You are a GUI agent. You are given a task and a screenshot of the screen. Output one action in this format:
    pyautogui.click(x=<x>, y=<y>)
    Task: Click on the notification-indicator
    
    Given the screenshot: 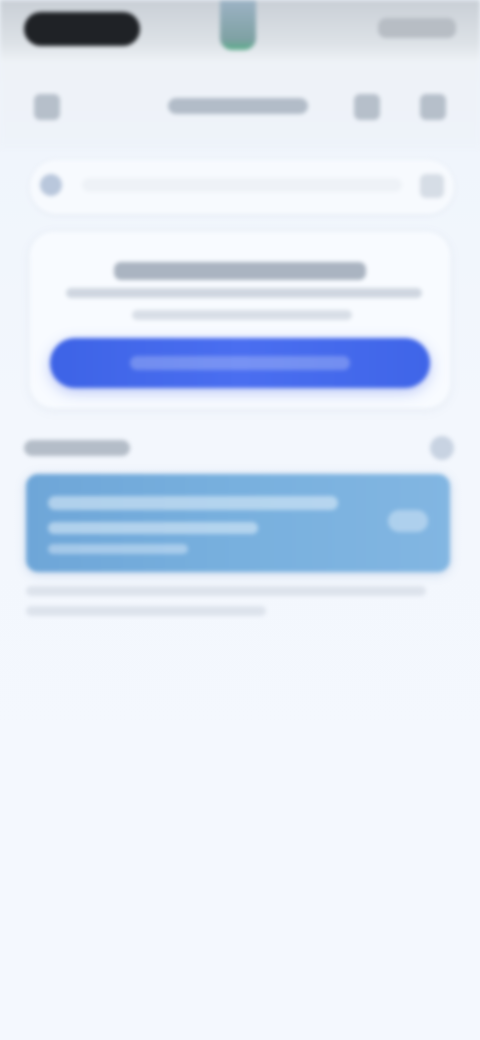 What is the action you would take?
    pyautogui.click(x=238, y=25)
    